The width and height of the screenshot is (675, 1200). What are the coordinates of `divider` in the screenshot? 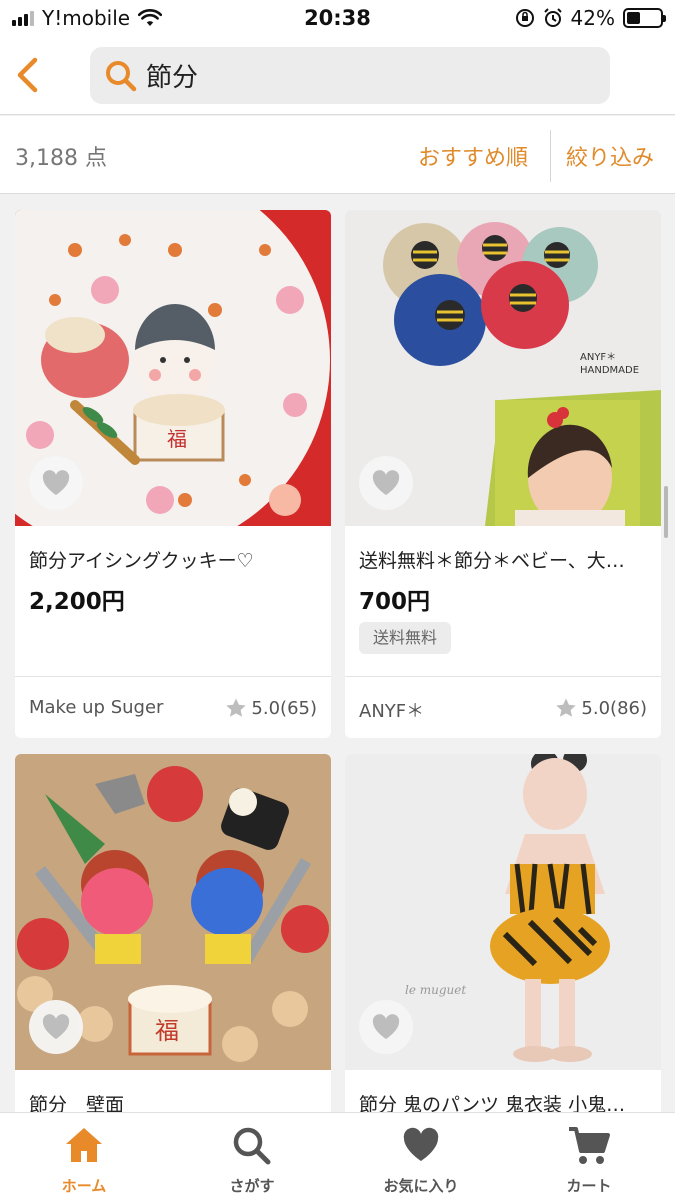 It's located at (550, 156).